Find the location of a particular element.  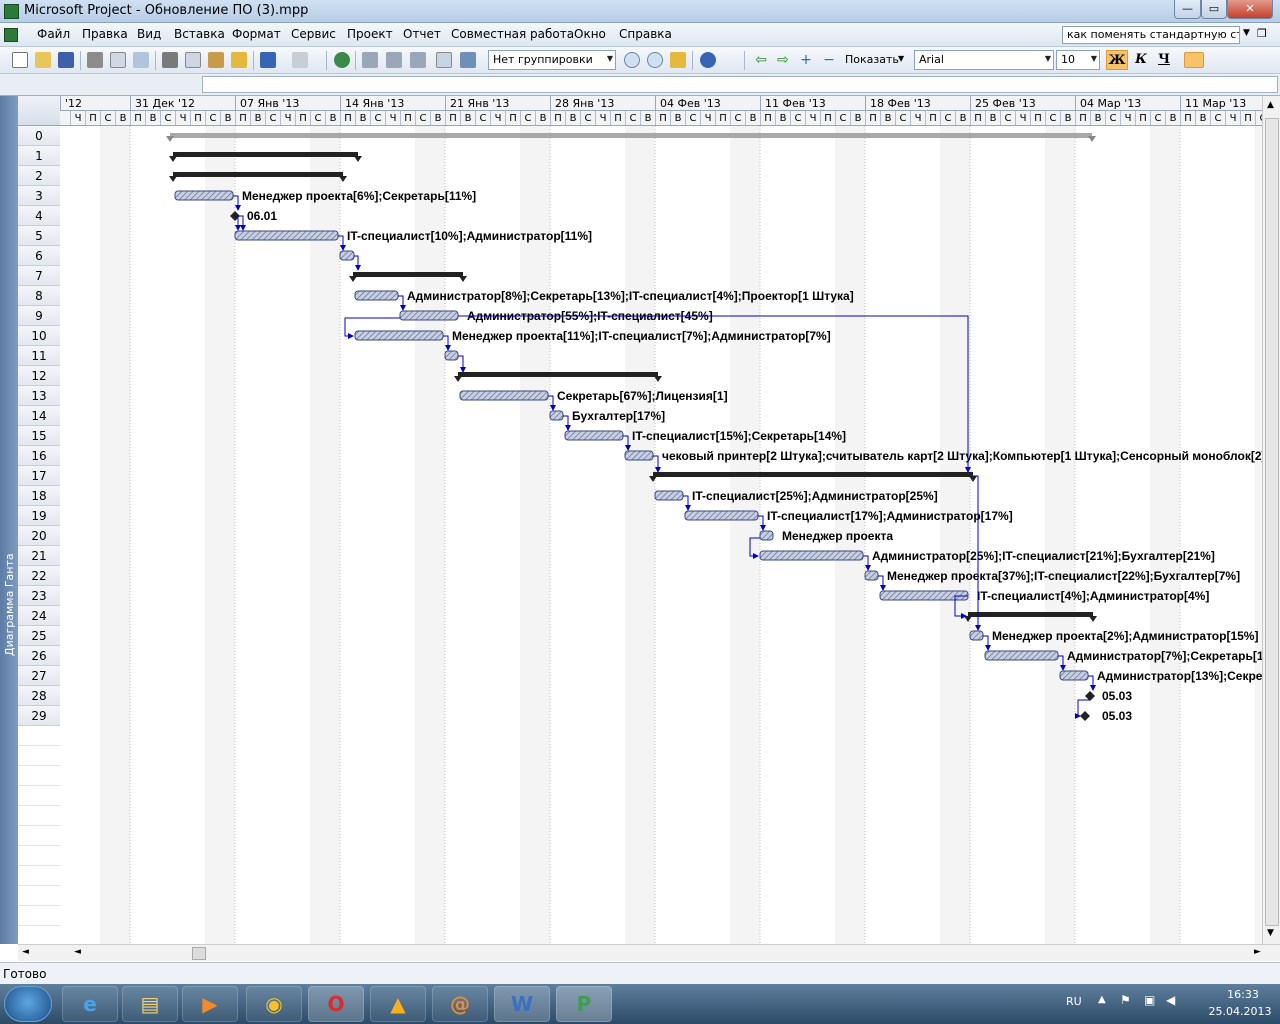

menu-edit: Правка is located at coordinates (105, 34).